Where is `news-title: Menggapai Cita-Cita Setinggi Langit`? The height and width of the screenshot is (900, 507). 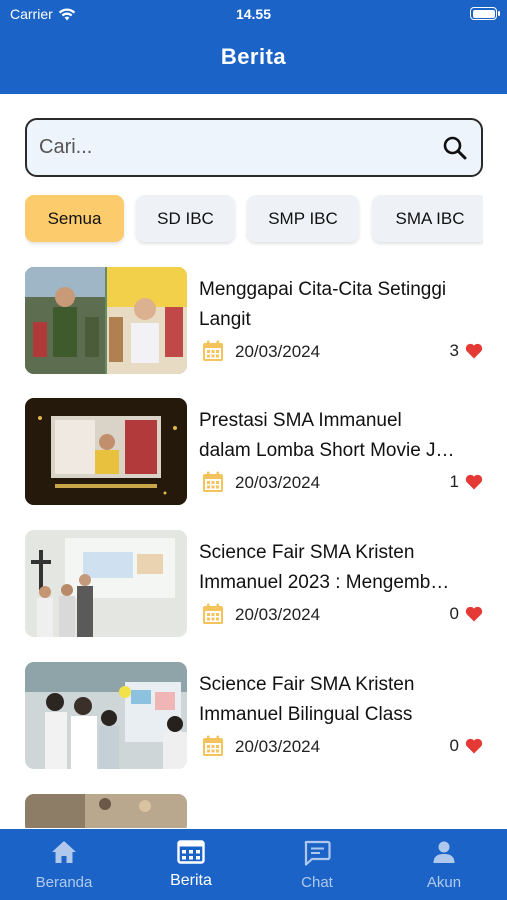
news-title: Menggapai Cita-Cita Setinggi Langit is located at coordinates (341, 305).